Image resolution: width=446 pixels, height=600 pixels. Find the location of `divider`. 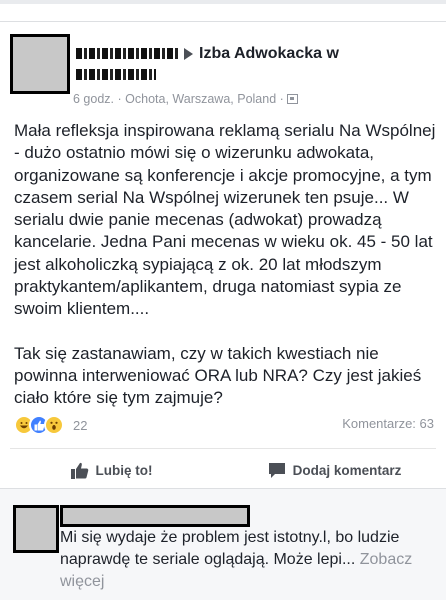

divider is located at coordinates (223, 448).